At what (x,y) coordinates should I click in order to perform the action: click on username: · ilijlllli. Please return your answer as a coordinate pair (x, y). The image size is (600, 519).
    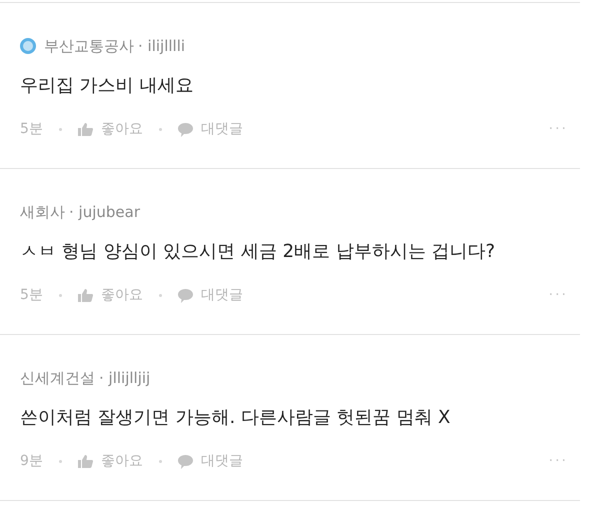
    Looking at the image, I should click on (162, 46).